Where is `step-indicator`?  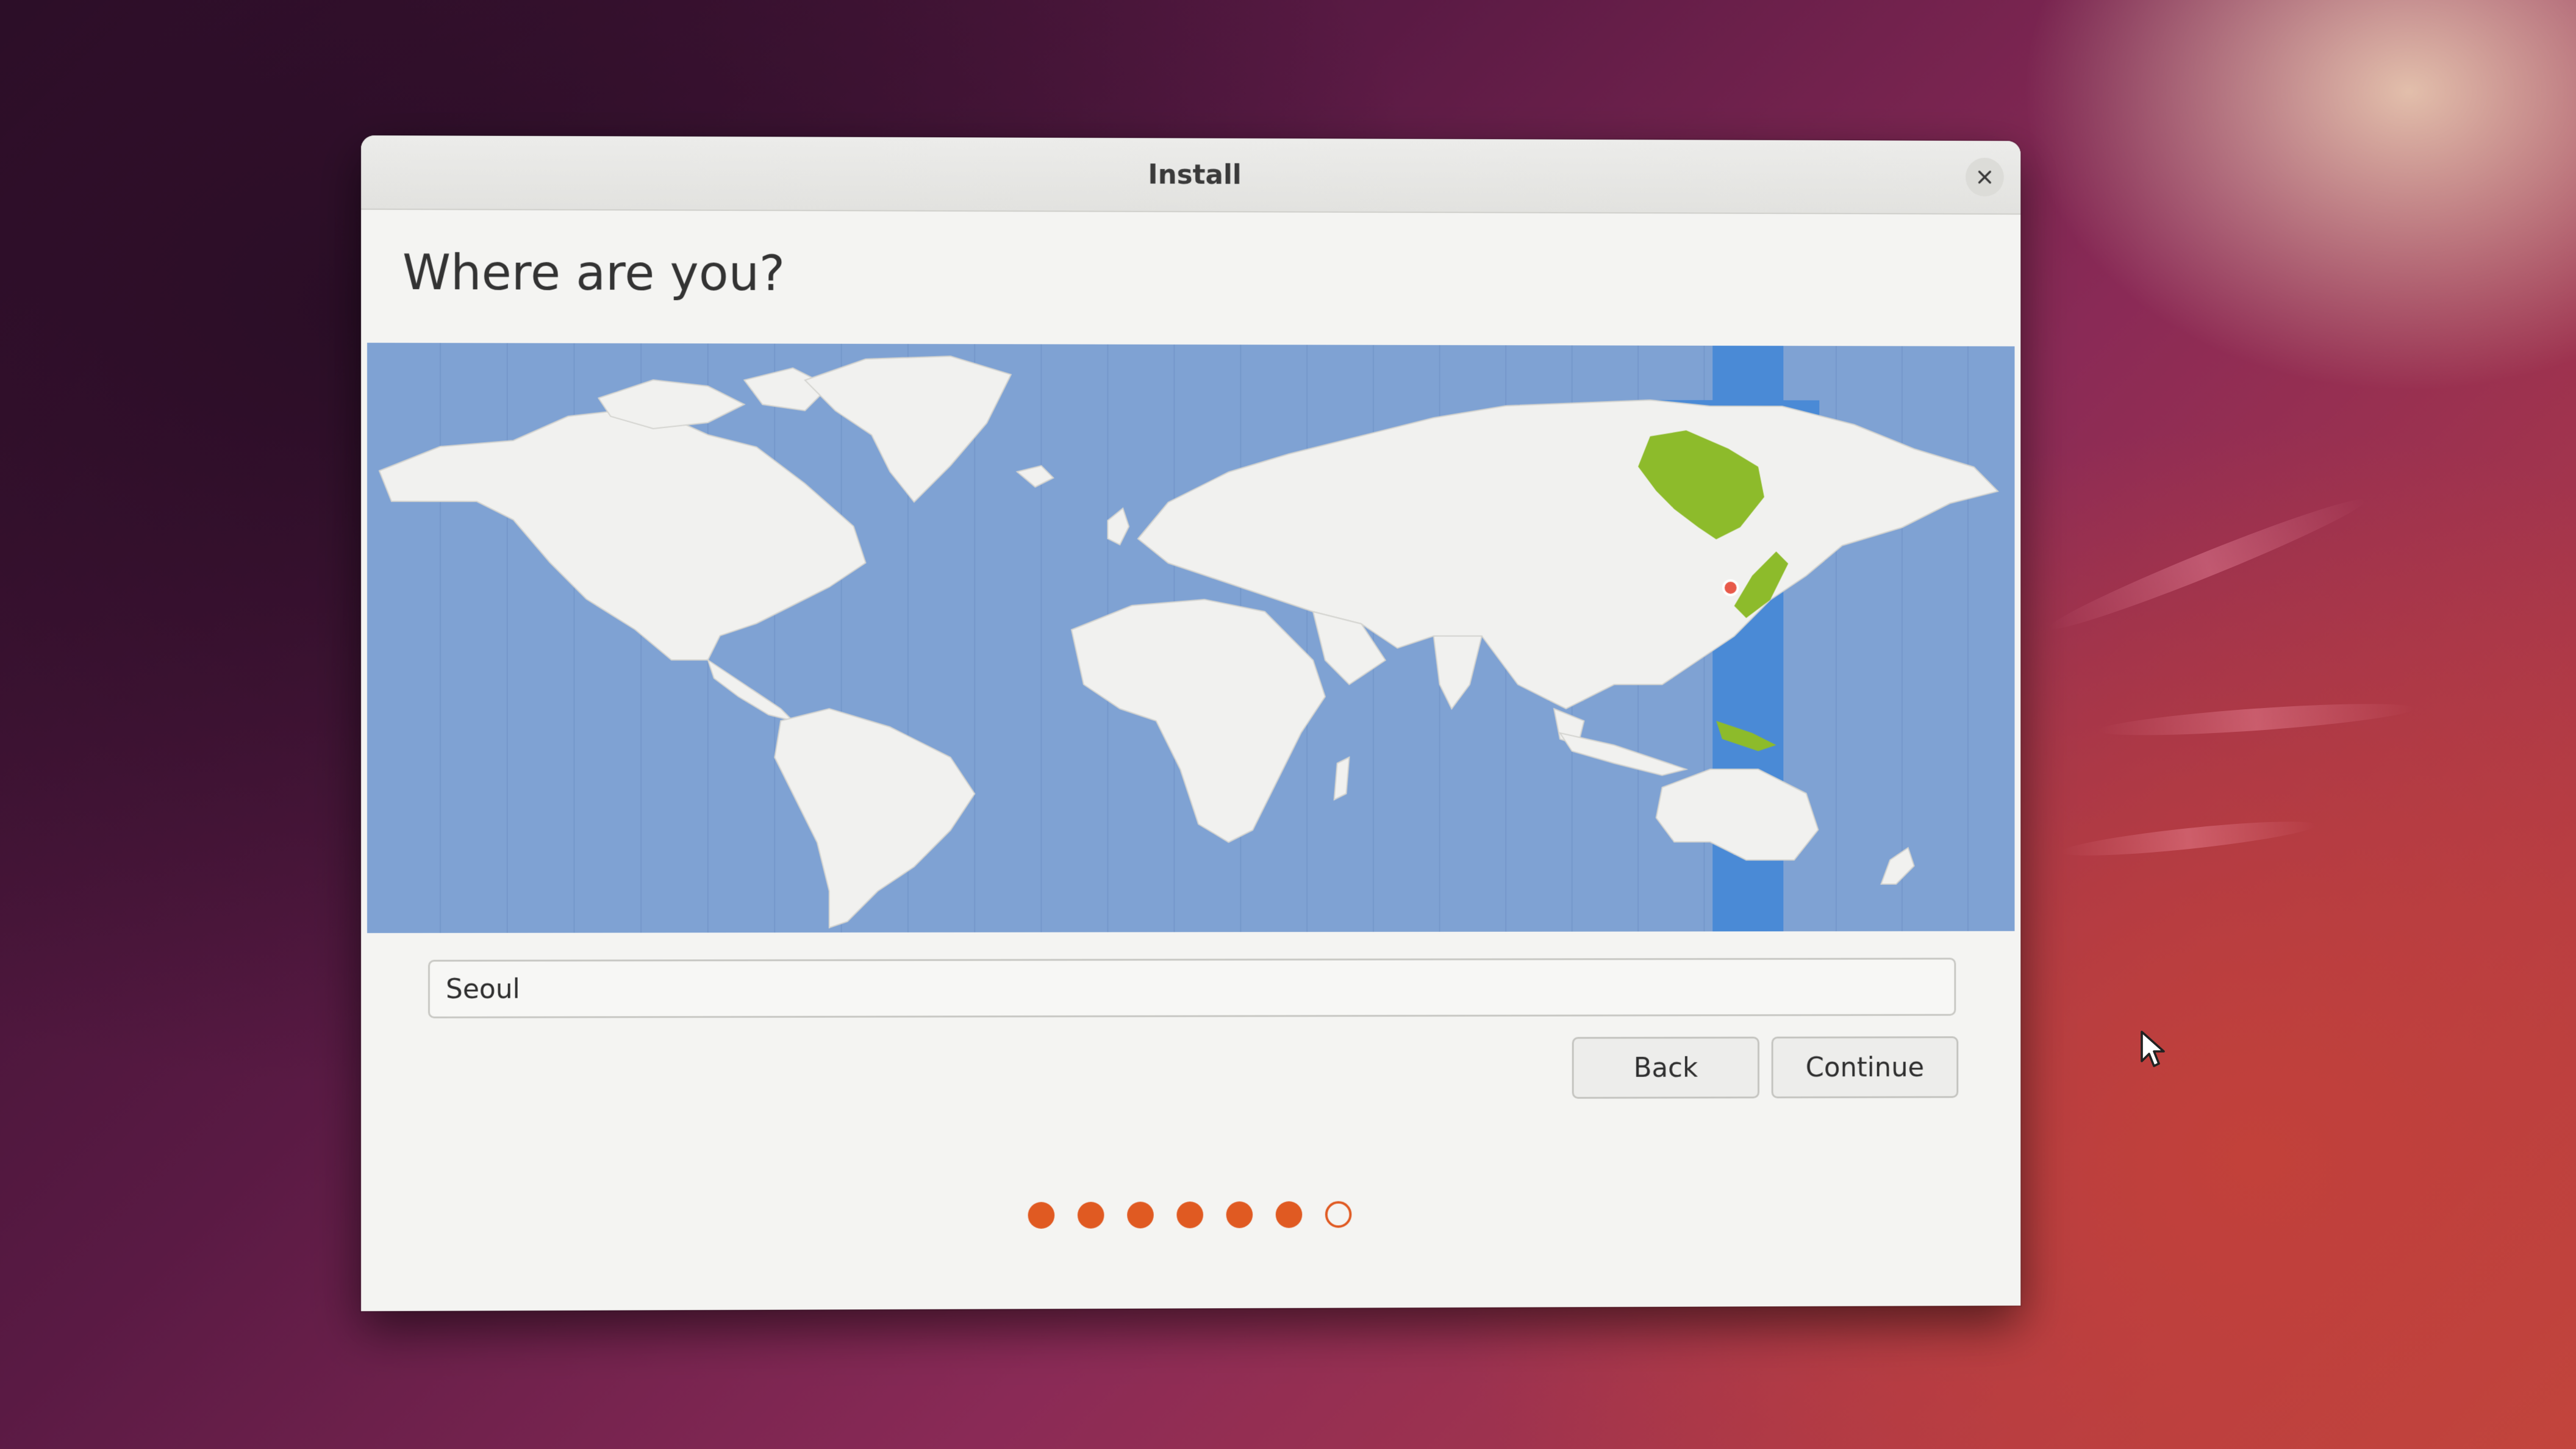
step-indicator is located at coordinates (1190, 1215).